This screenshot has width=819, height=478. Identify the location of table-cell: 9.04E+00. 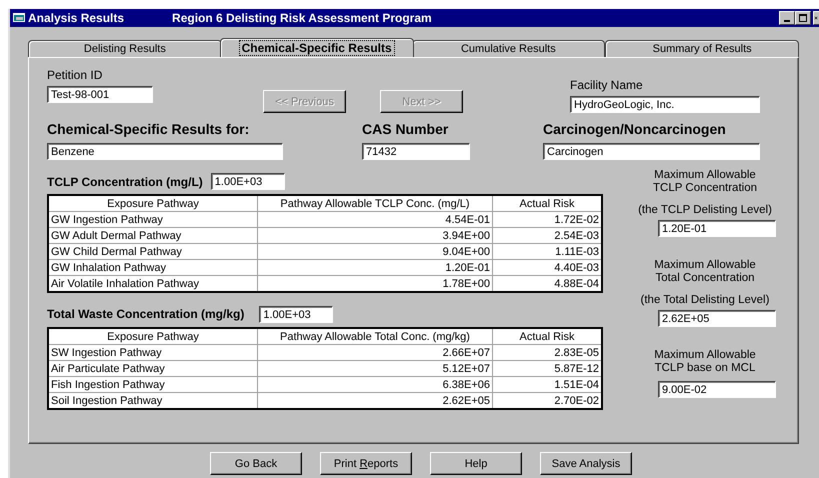
(375, 252).